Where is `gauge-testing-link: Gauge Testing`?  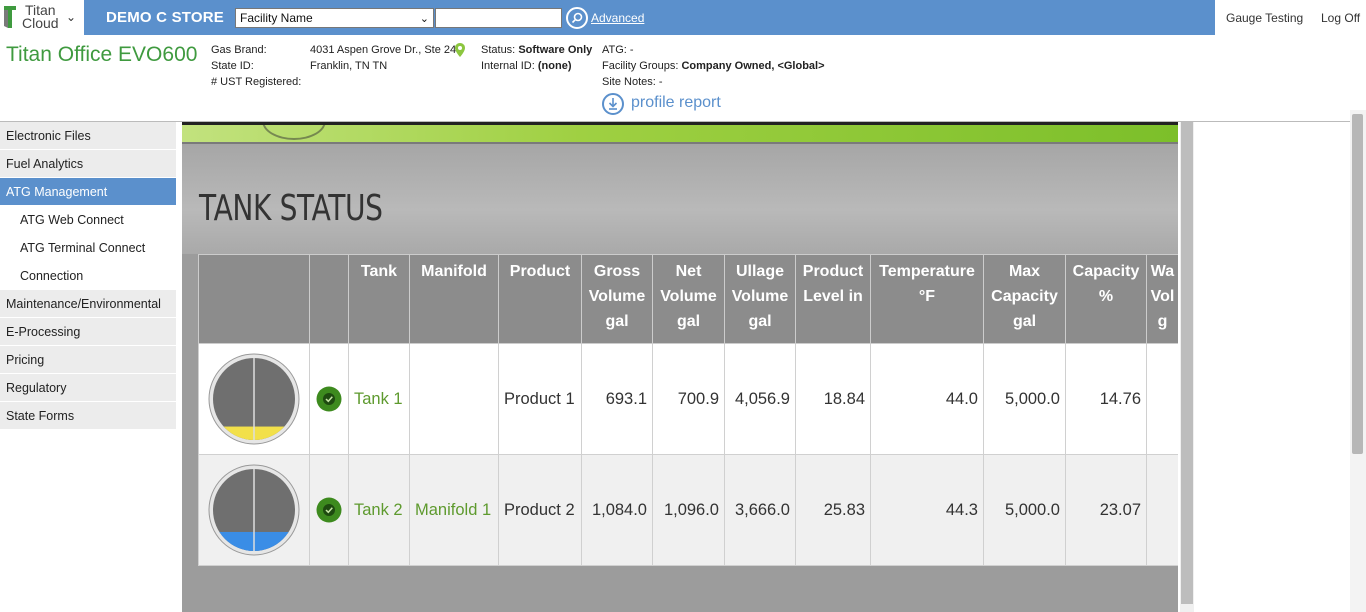
gauge-testing-link: Gauge Testing is located at coordinates (1264, 18).